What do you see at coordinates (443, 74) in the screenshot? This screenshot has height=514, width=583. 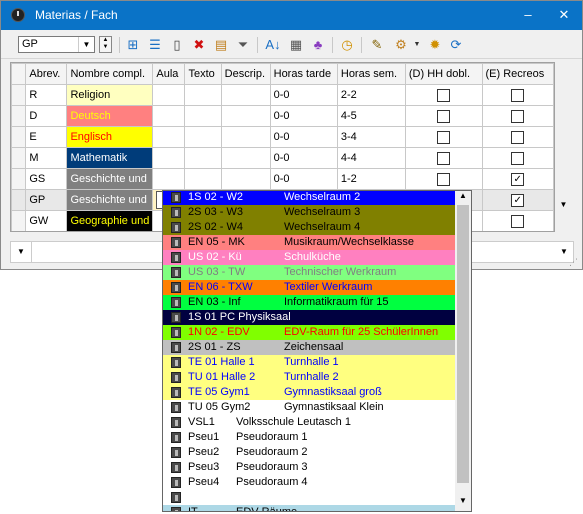 I see `header-hh-dobl: (D) HH dobl.` at bounding box center [443, 74].